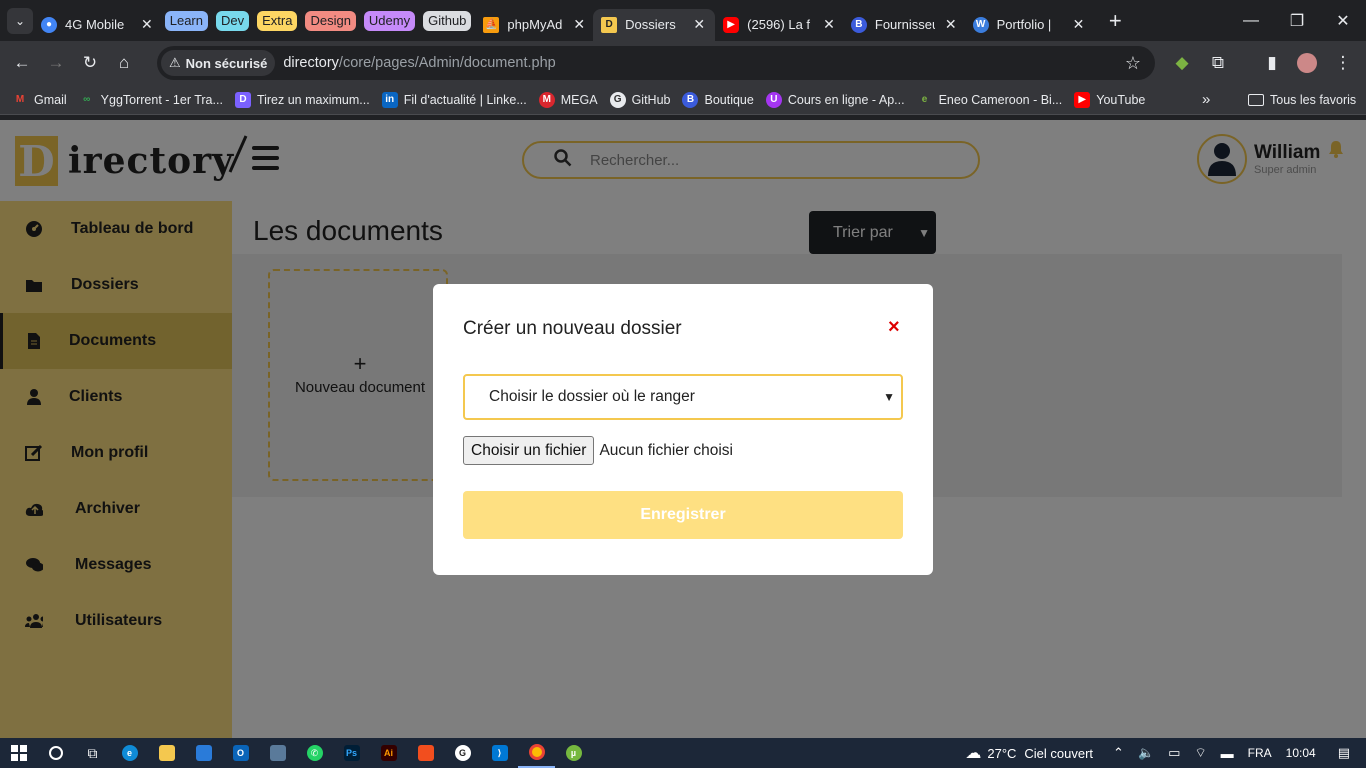 This screenshot has width=1366, height=768. What do you see at coordinates (651, 99) in the screenshot?
I see `bookmark-label: GitHub` at bounding box center [651, 99].